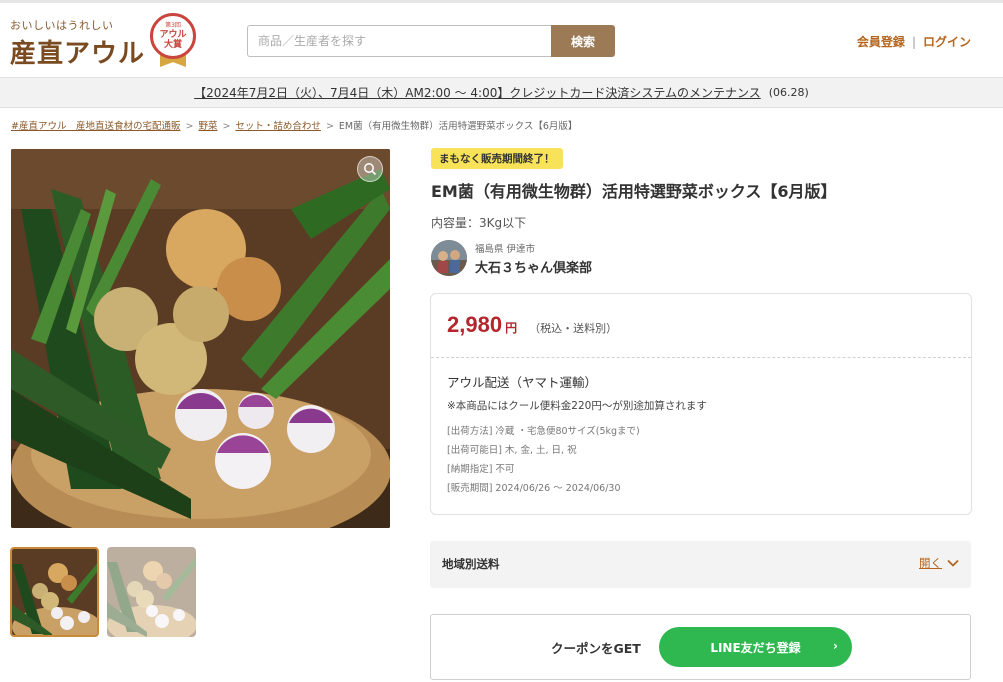  What do you see at coordinates (471, 564) in the screenshot?
I see `region-fee-label: 地域別送料` at bounding box center [471, 564].